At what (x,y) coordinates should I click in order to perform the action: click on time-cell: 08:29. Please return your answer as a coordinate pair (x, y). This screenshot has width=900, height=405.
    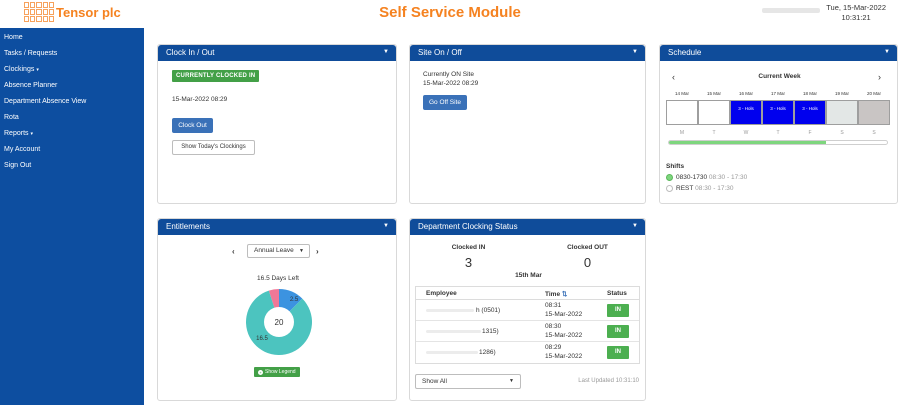
    Looking at the image, I should click on (553, 347).